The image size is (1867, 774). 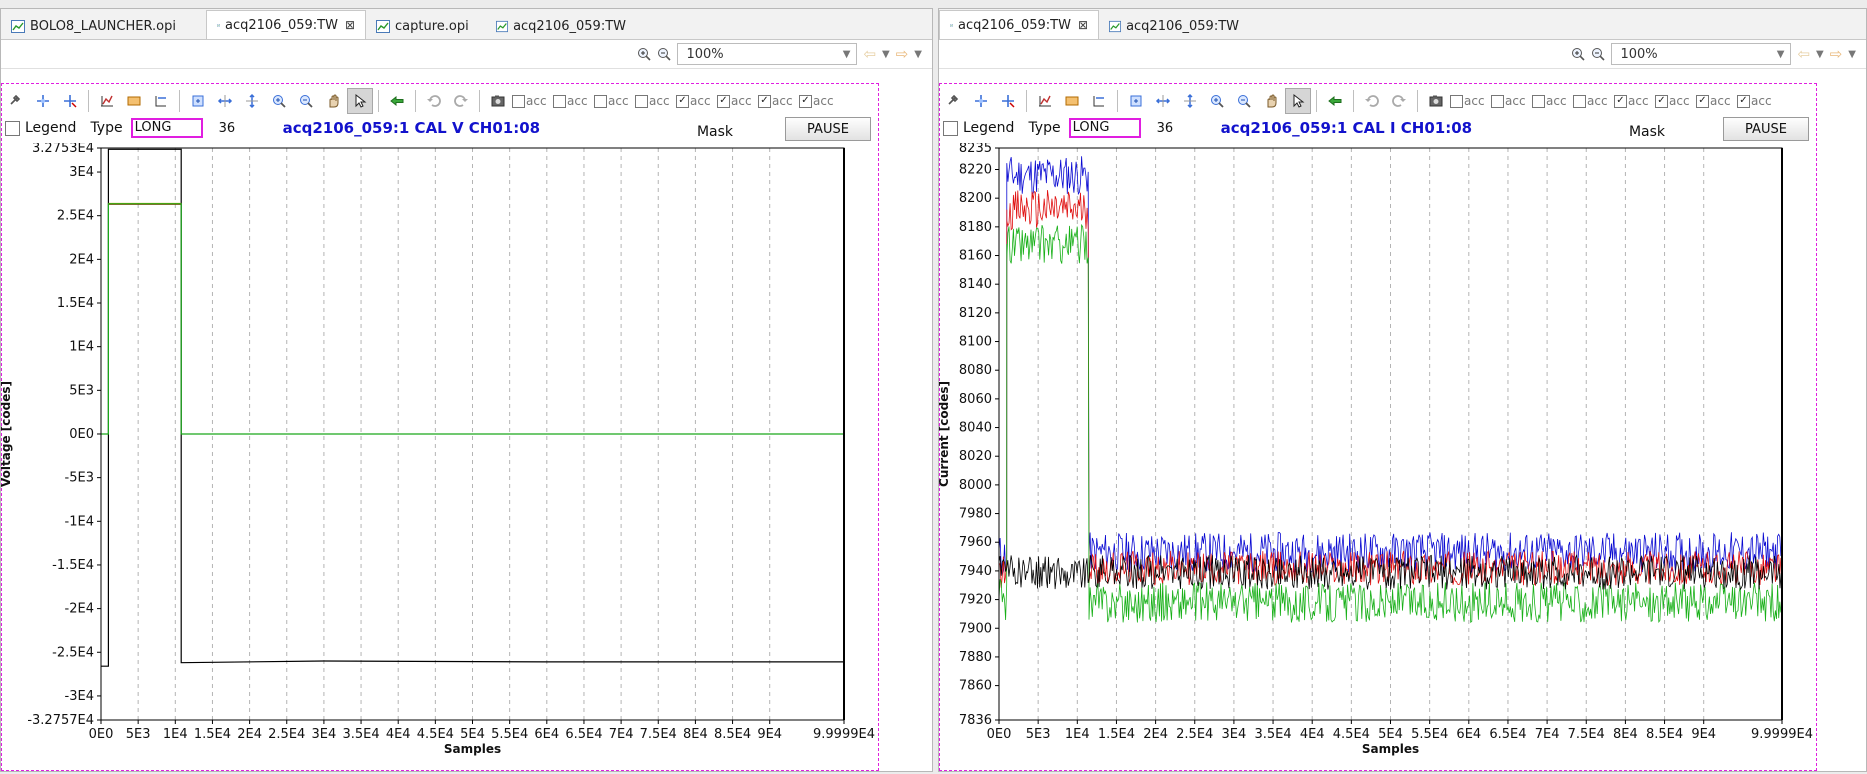 What do you see at coordinates (426, 26) in the screenshot?
I see `tab-capture: capture.opi` at bounding box center [426, 26].